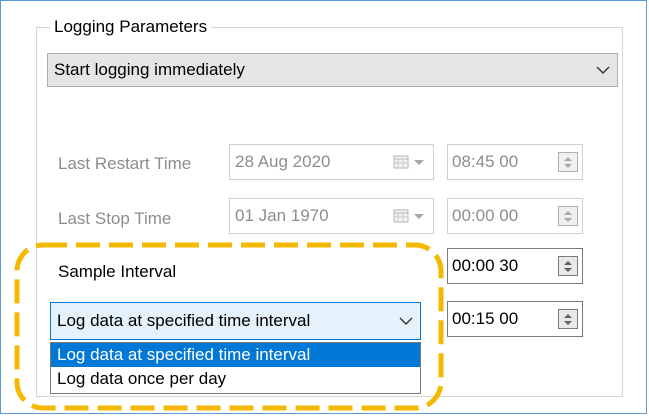  I want to click on sample-interval-label: Sample Interval, so click(117, 271).